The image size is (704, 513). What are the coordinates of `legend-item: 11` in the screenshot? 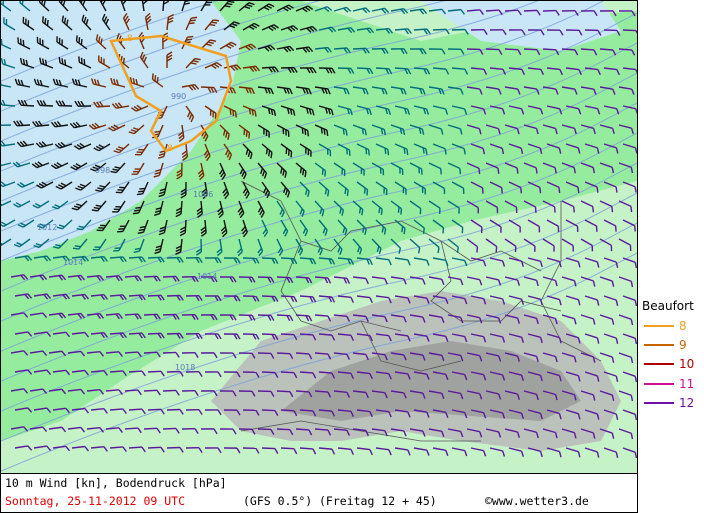 It's located at (672, 384).